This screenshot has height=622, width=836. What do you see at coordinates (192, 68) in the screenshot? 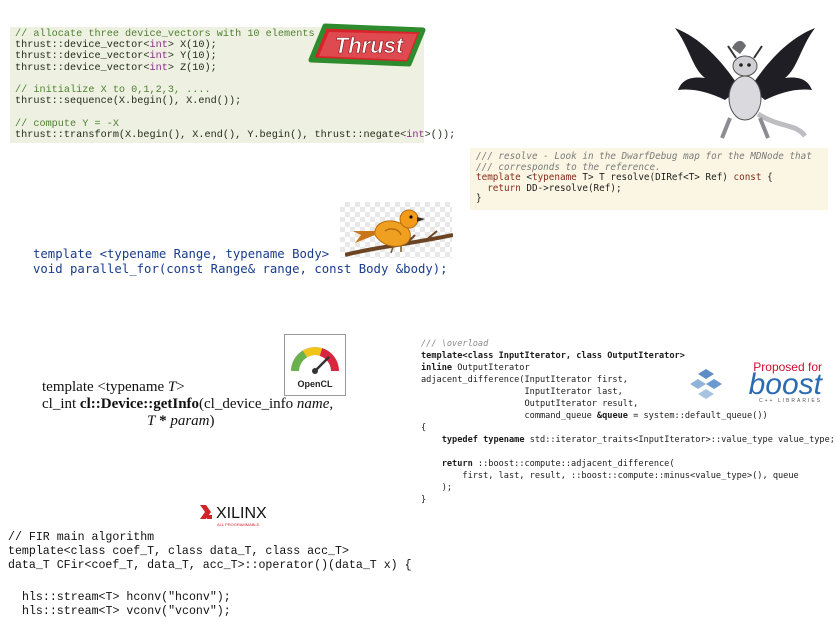
I see `code-token: > Z(10);` at bounding box center [192, 68].